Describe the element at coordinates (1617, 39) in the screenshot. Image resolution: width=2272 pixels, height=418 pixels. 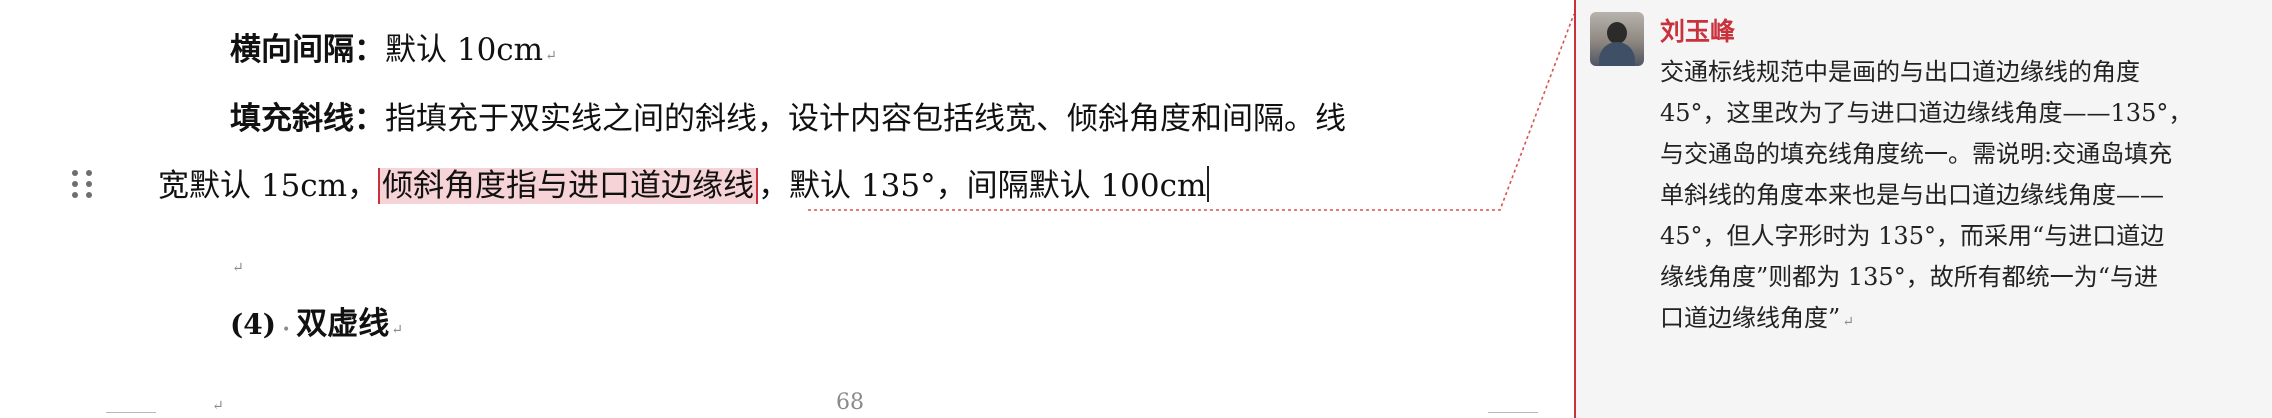
I see `user-avatar` at that location.